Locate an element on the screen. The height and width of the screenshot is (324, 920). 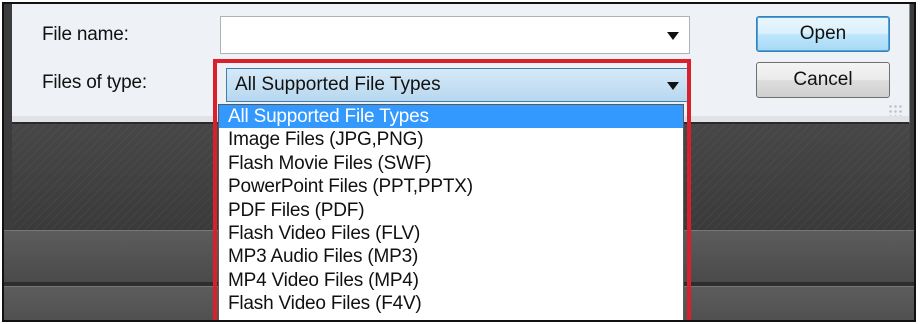
dropdown-option-mp3-audio: MP3 Audio Files (MP3) is located at coordinates (451, 256).